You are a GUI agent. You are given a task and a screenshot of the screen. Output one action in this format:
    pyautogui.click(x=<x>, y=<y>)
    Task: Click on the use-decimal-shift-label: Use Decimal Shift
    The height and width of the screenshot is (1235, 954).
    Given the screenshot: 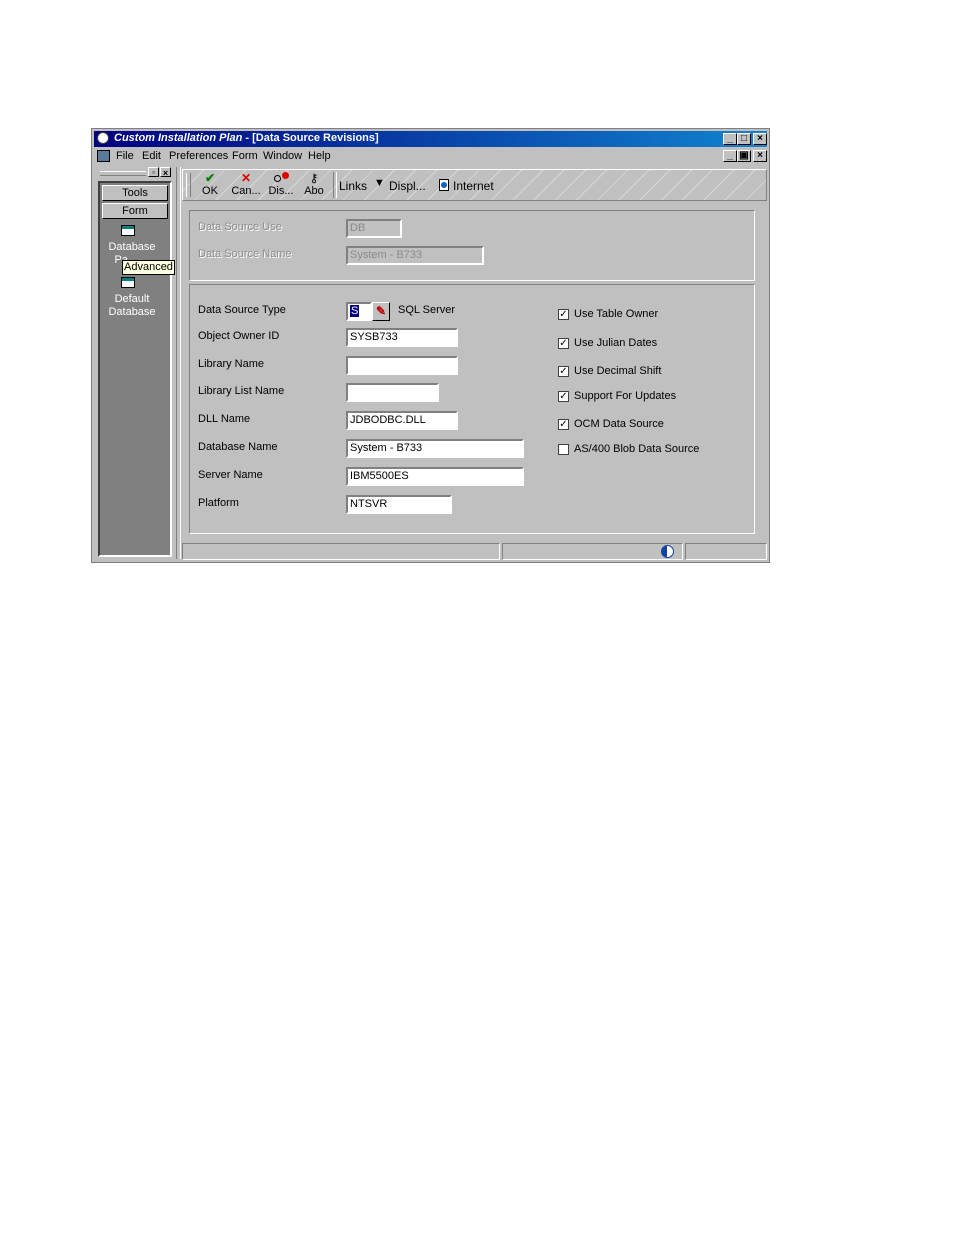 What is the action you would take?
    pyautogui.click(x=618, y=371)
    